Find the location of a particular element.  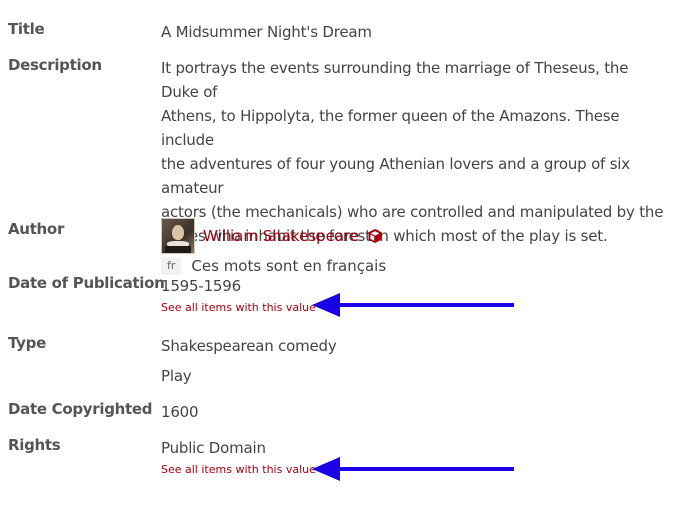

author-resource: William Shakespeare is located at coordinates (413, 236).